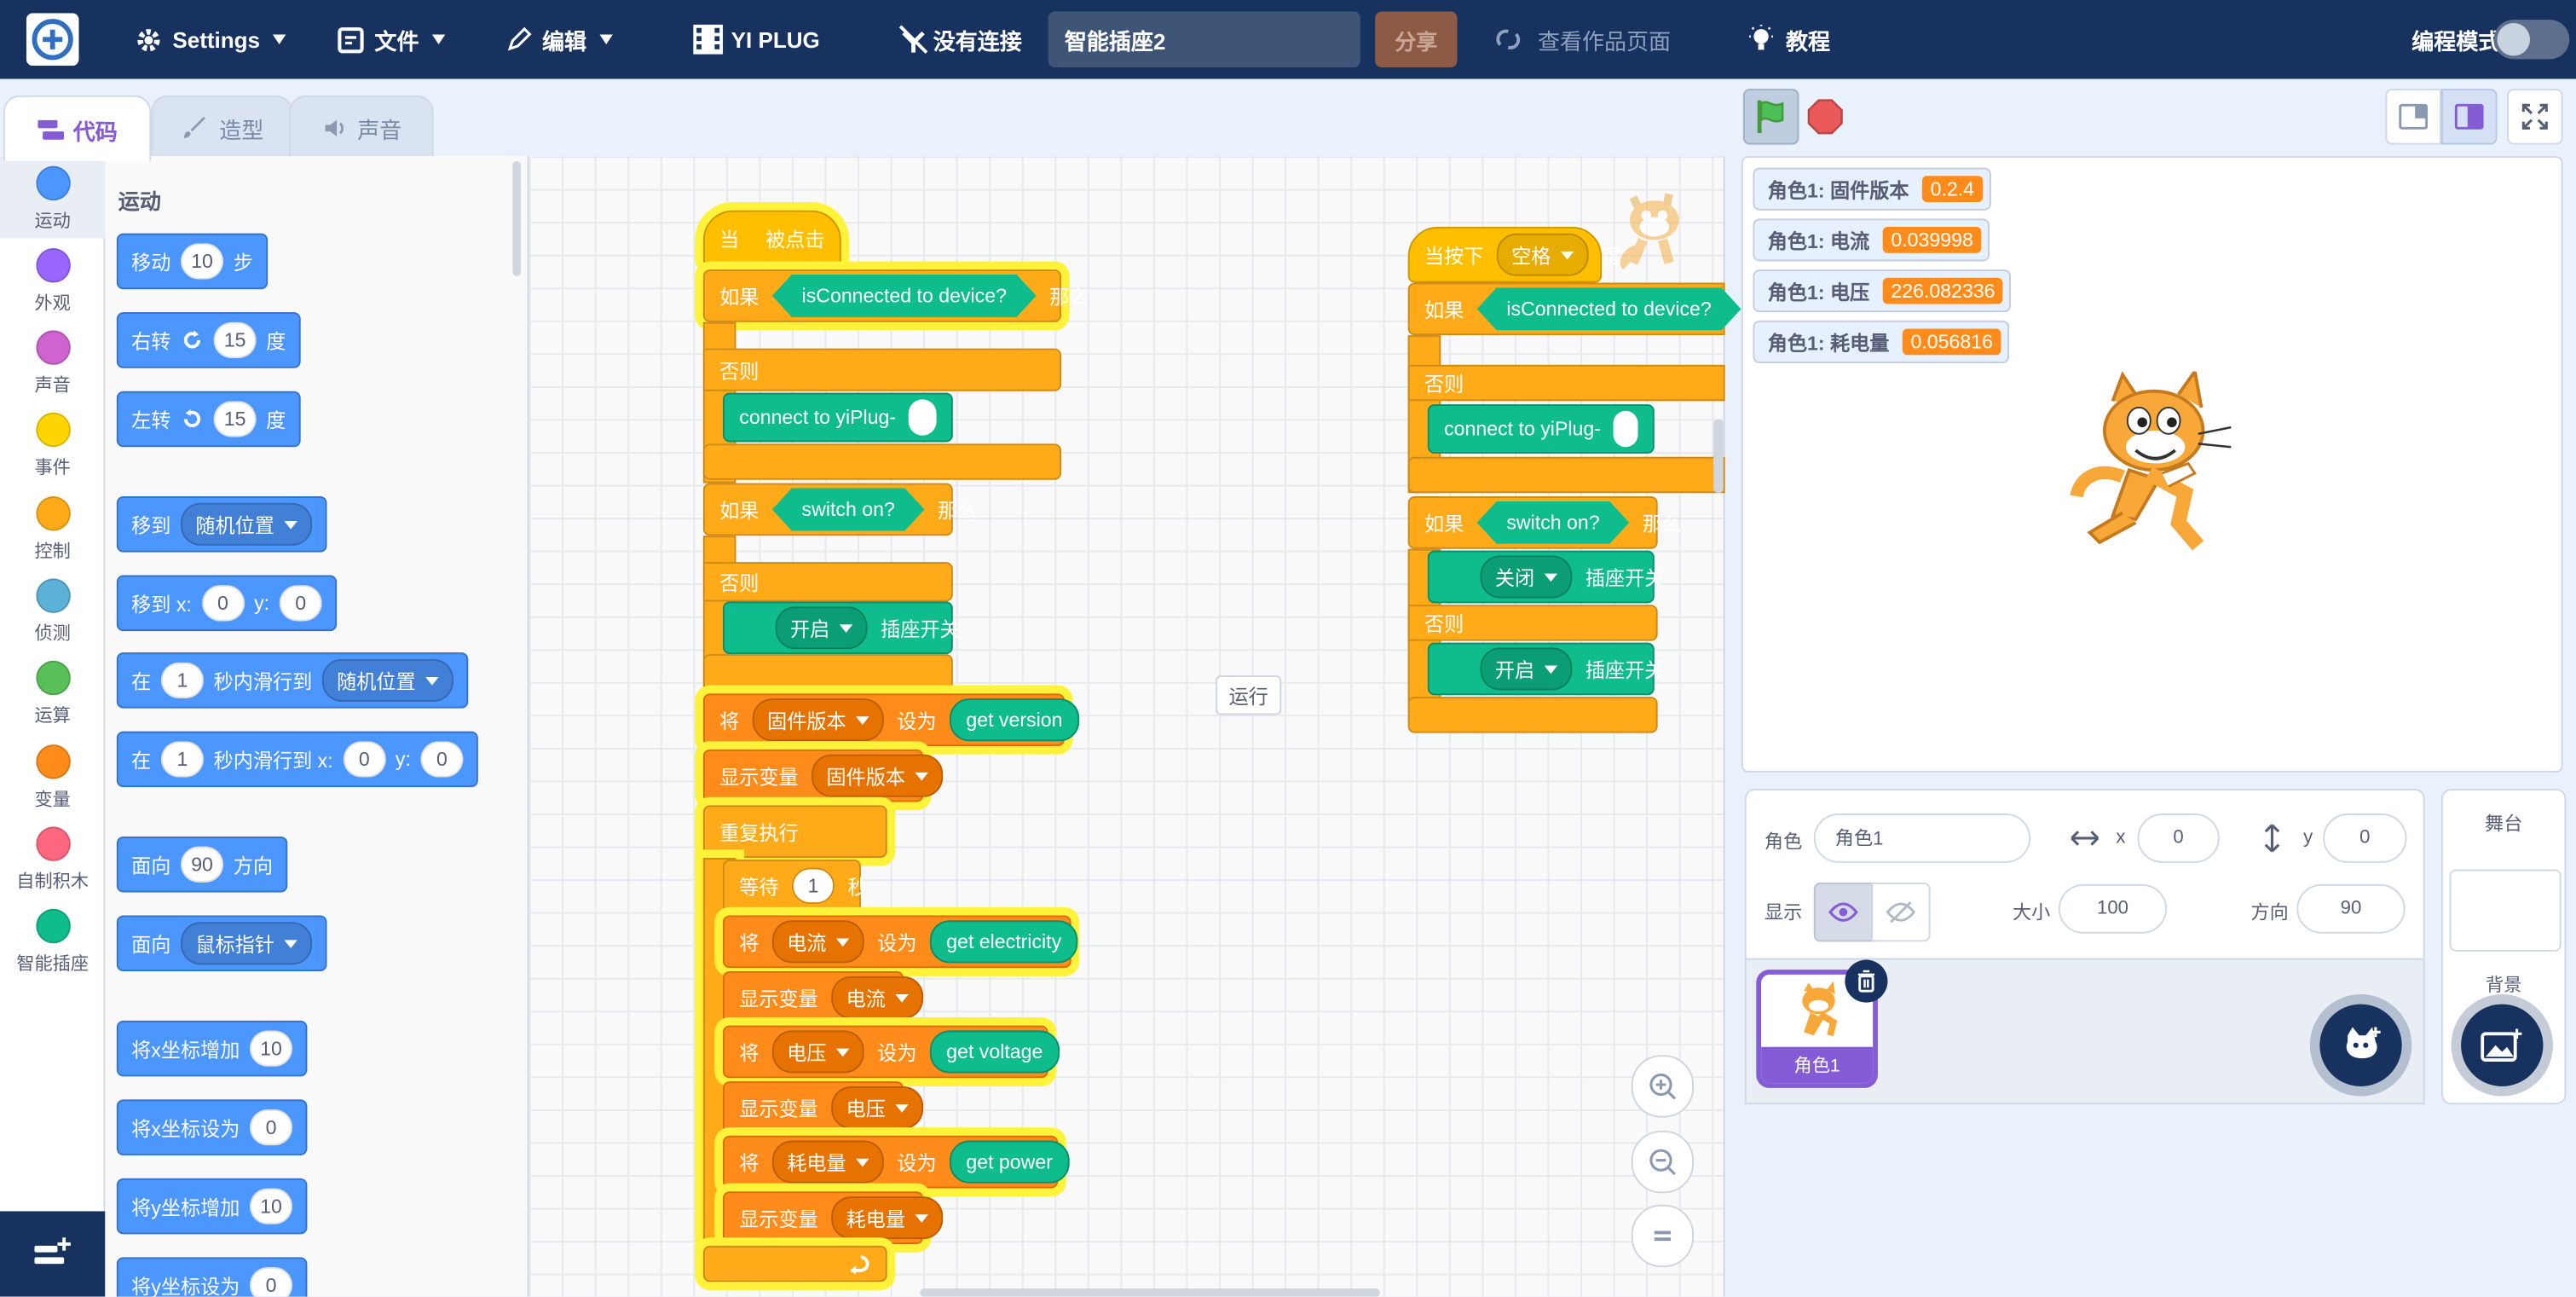 The width and height of the screenshot is (2576, 1297). What do you see at coordinates (794, 832) in the screenshot?
I see `block-forever: 重复执行` at bounding box center [794, 832].